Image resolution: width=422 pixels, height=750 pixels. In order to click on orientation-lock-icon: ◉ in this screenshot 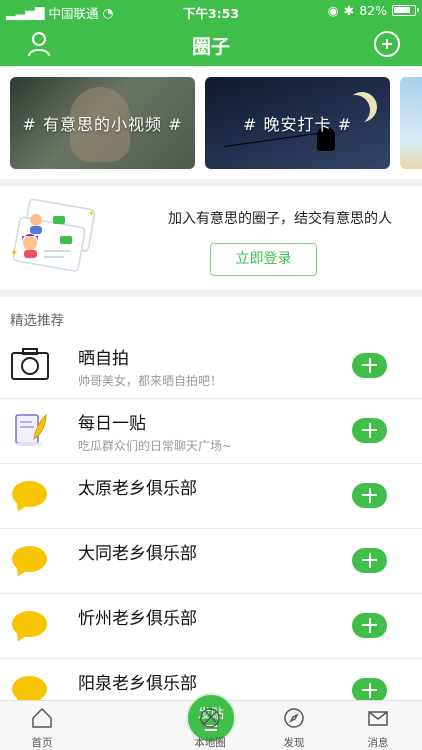, I will do `click(333, 10)`.